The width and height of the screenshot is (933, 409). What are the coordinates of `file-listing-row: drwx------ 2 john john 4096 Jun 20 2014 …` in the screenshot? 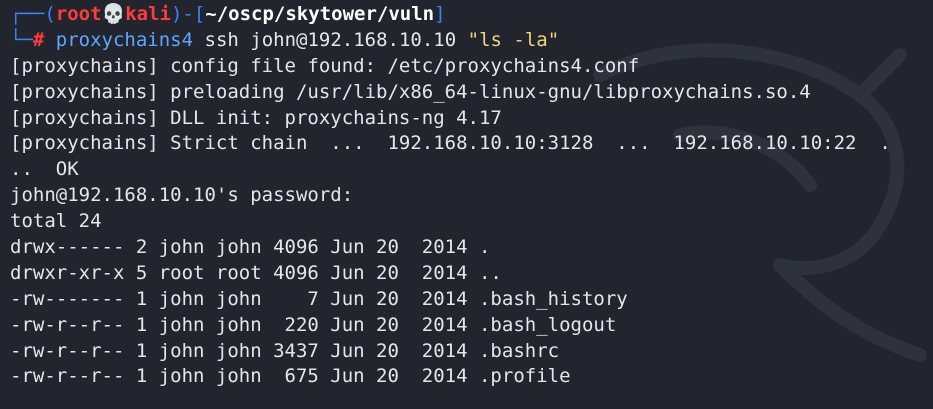 It's located at (250, 247).